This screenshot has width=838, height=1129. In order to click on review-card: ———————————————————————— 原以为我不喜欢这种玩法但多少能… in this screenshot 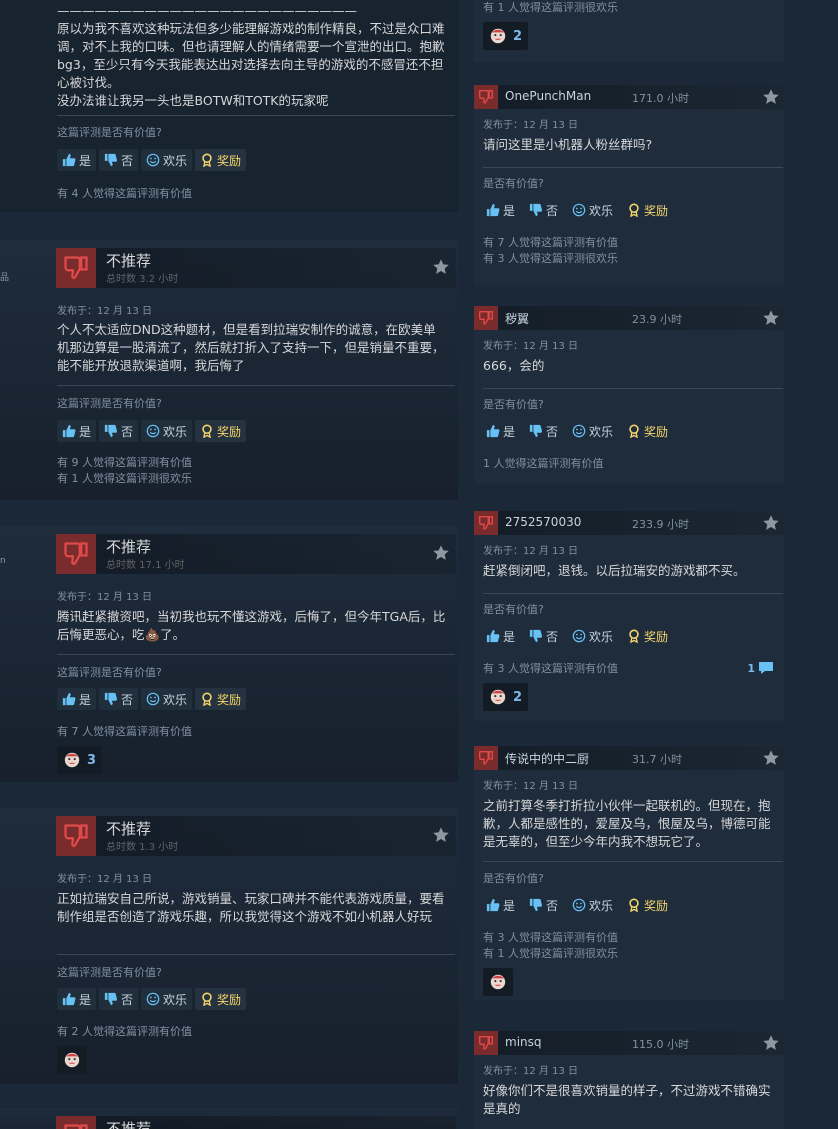, I will do `click(229, 106)`.